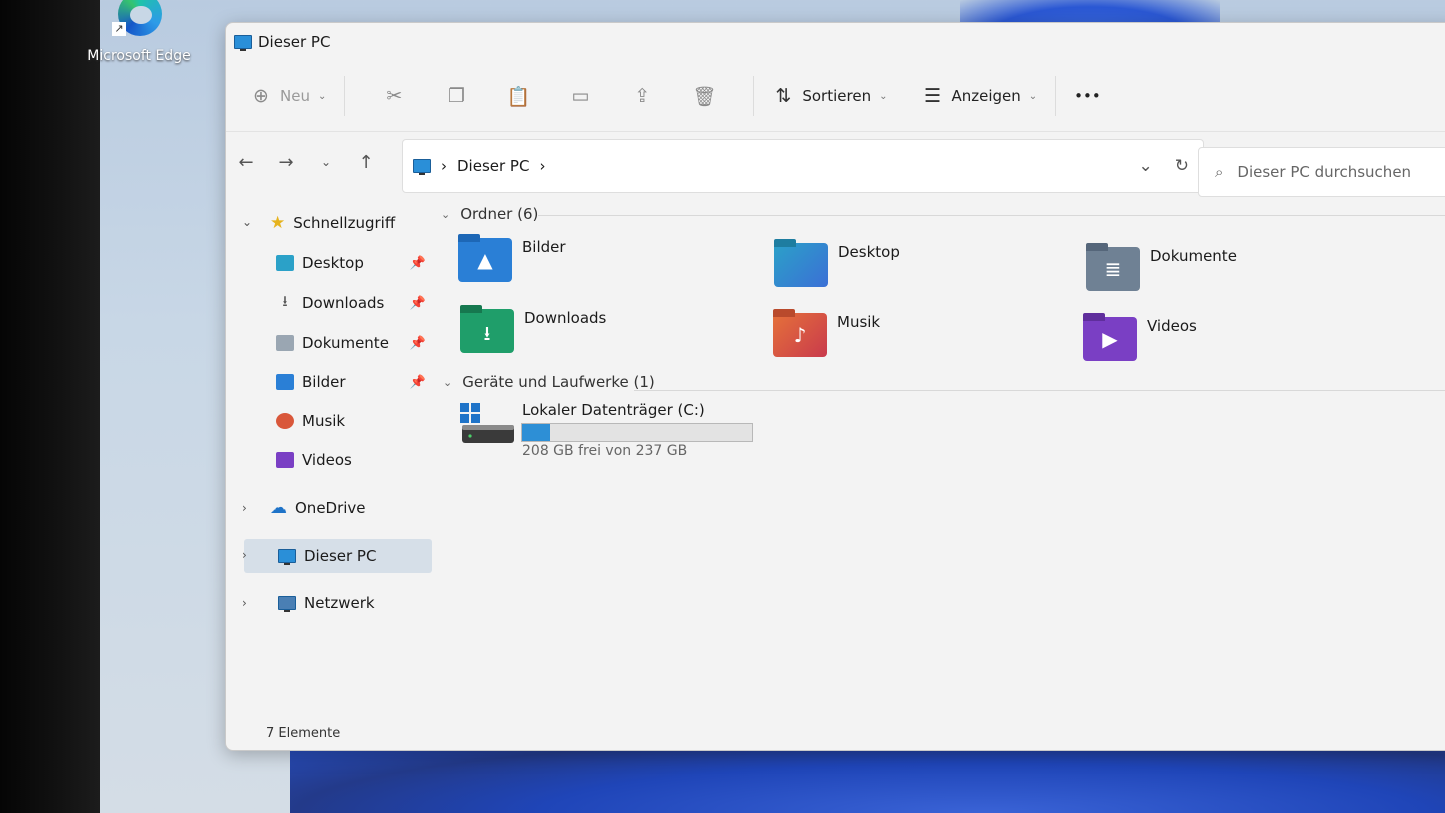 This screenshot has height=813, width=1445. Describe the element at coordinates (485, 258) in the screenshot. I see `pictures-folder-icon: ▲` at that location.